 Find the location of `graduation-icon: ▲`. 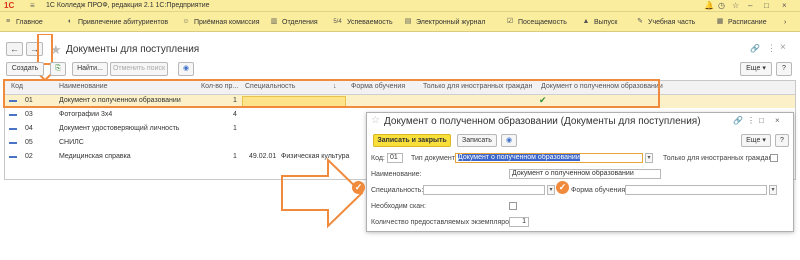

graduation-icon: ▲ is located at coordinates (586, 21).